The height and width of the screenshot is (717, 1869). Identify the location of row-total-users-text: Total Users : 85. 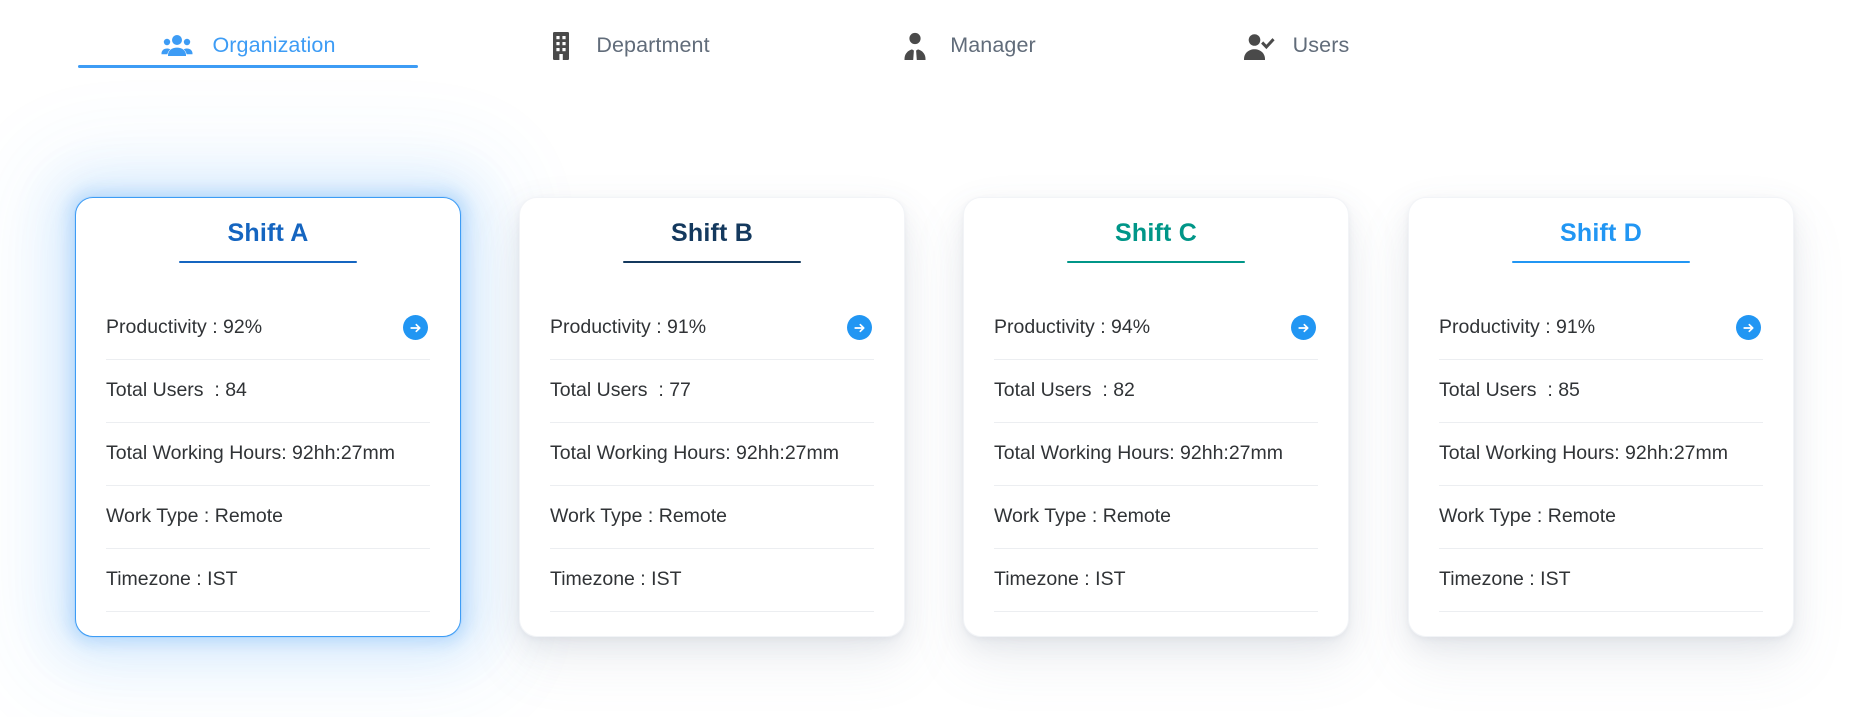
(1509, 389).